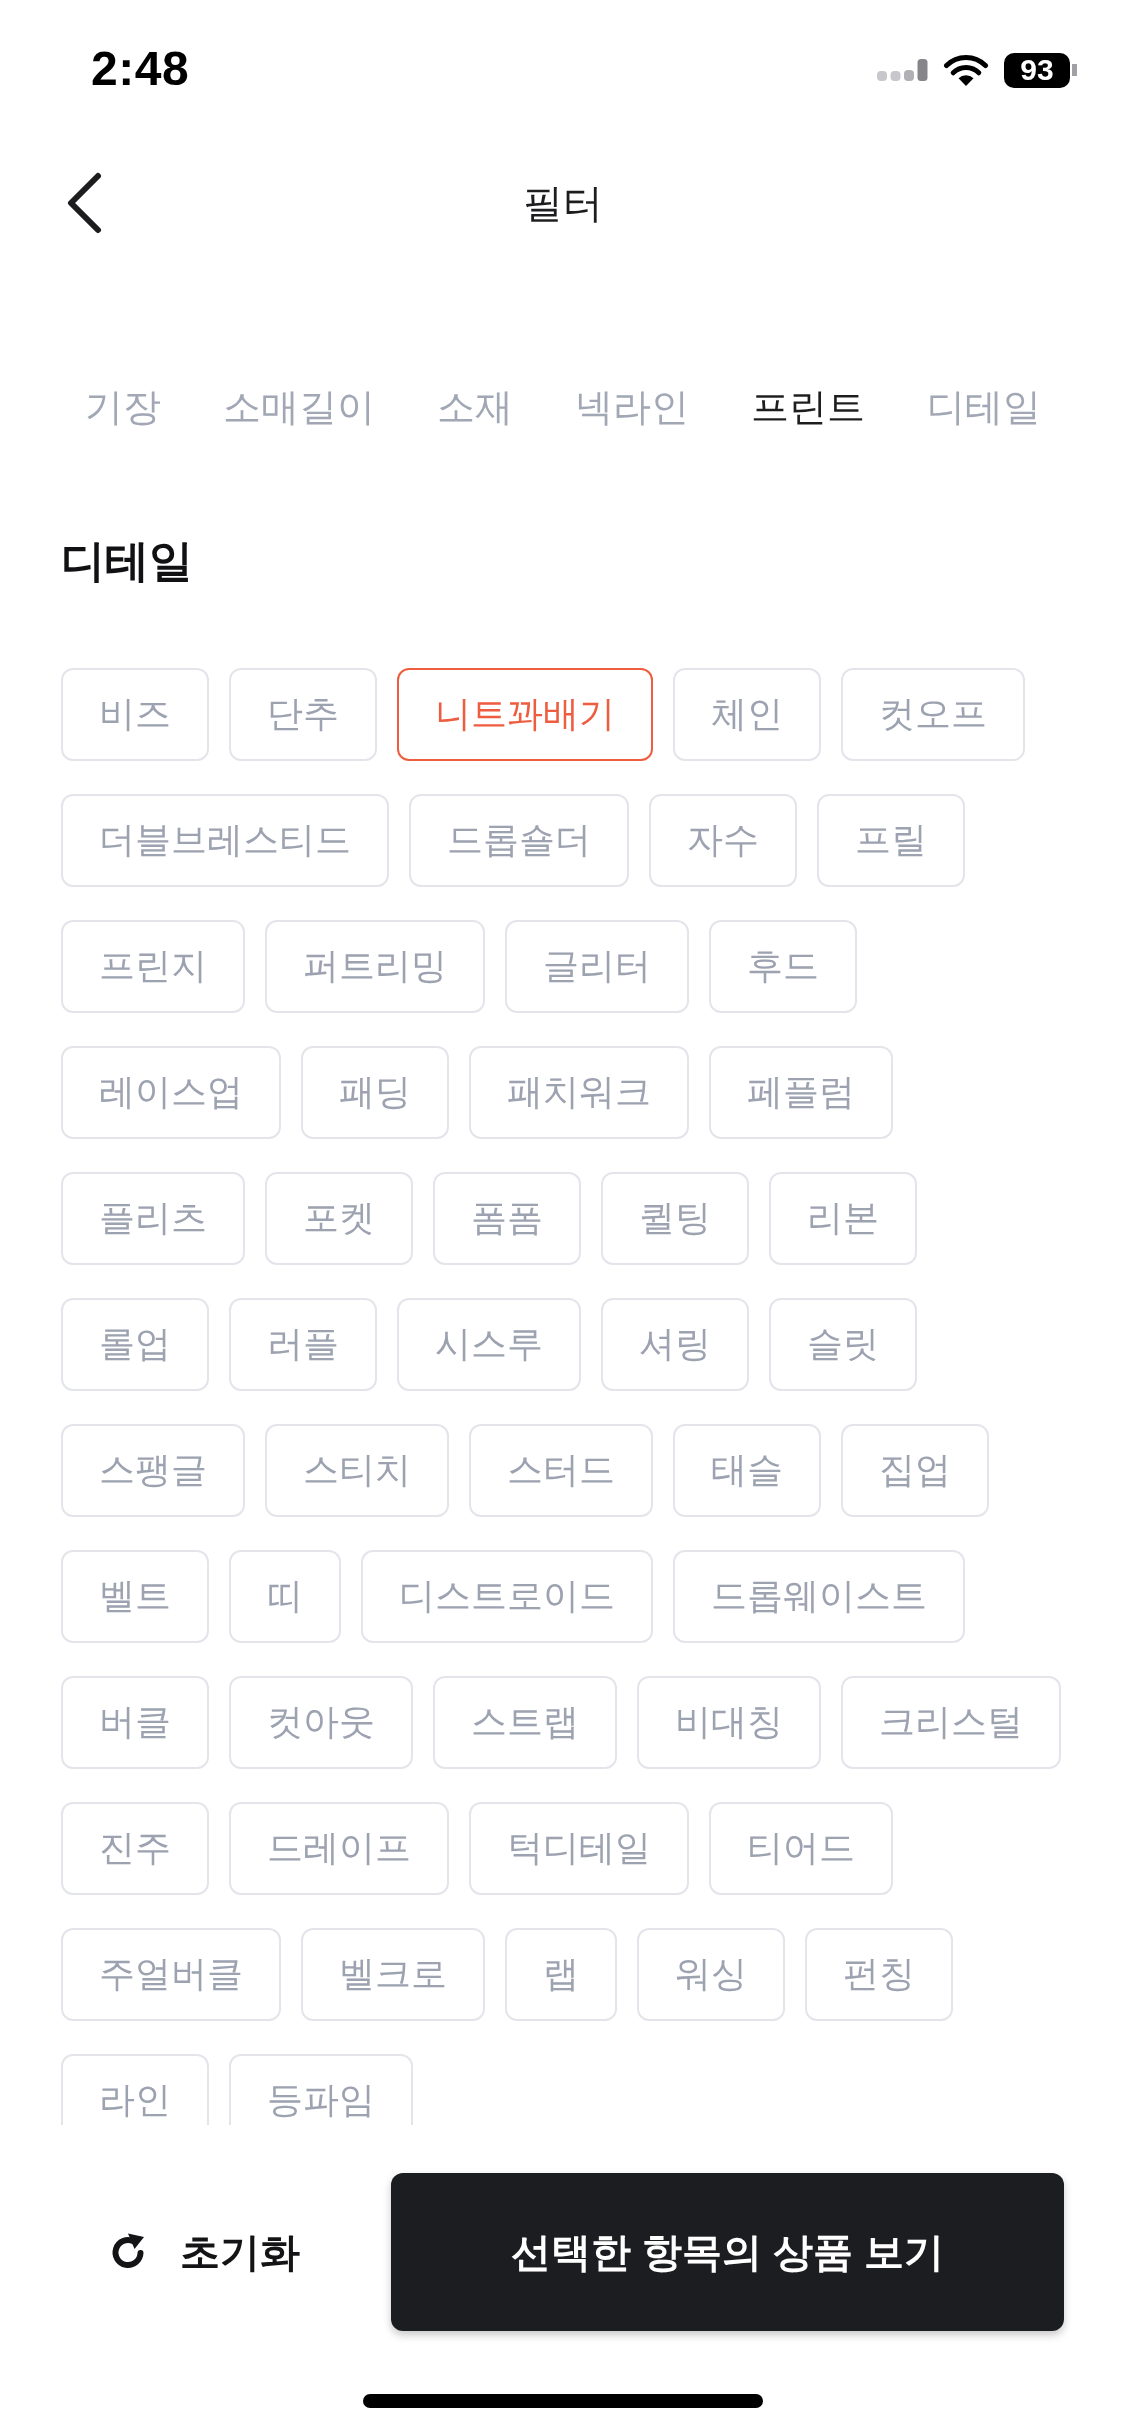 This screenshot has height=2436, width=1125. What do you see at coordinates (843, 1218) in the screenshot?
I see `filter-chip: 리본` at bounding box center [843, 1218].